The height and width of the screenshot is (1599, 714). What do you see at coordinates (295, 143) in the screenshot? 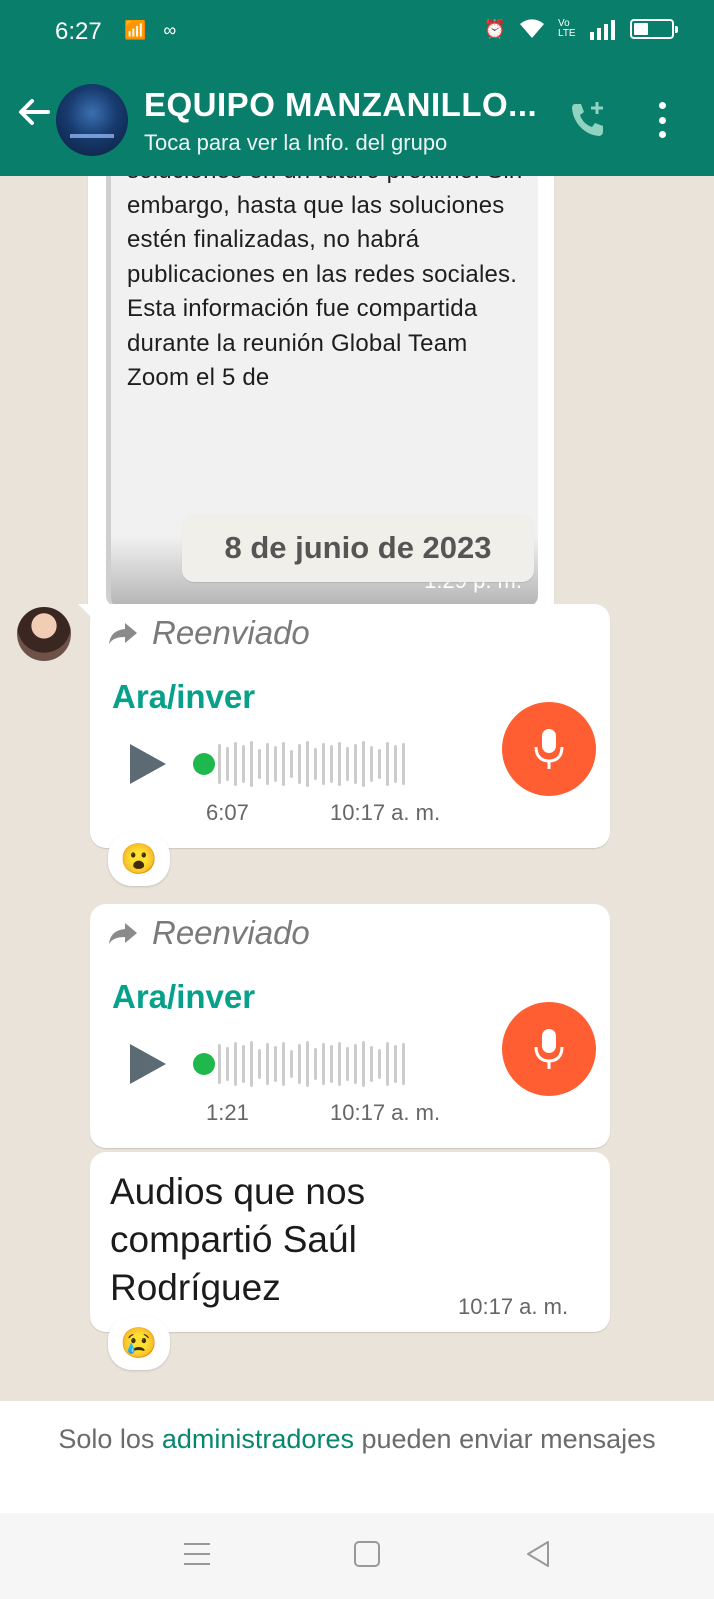
I see `group-subtitle: Toca para ver la Info. del grupo` at bounding box center [295, 143].